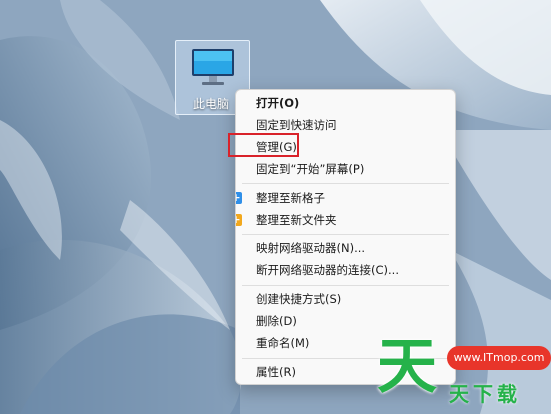  I want to click on menu-item-new-grid: + 整理至新格子, so click(345, 198).